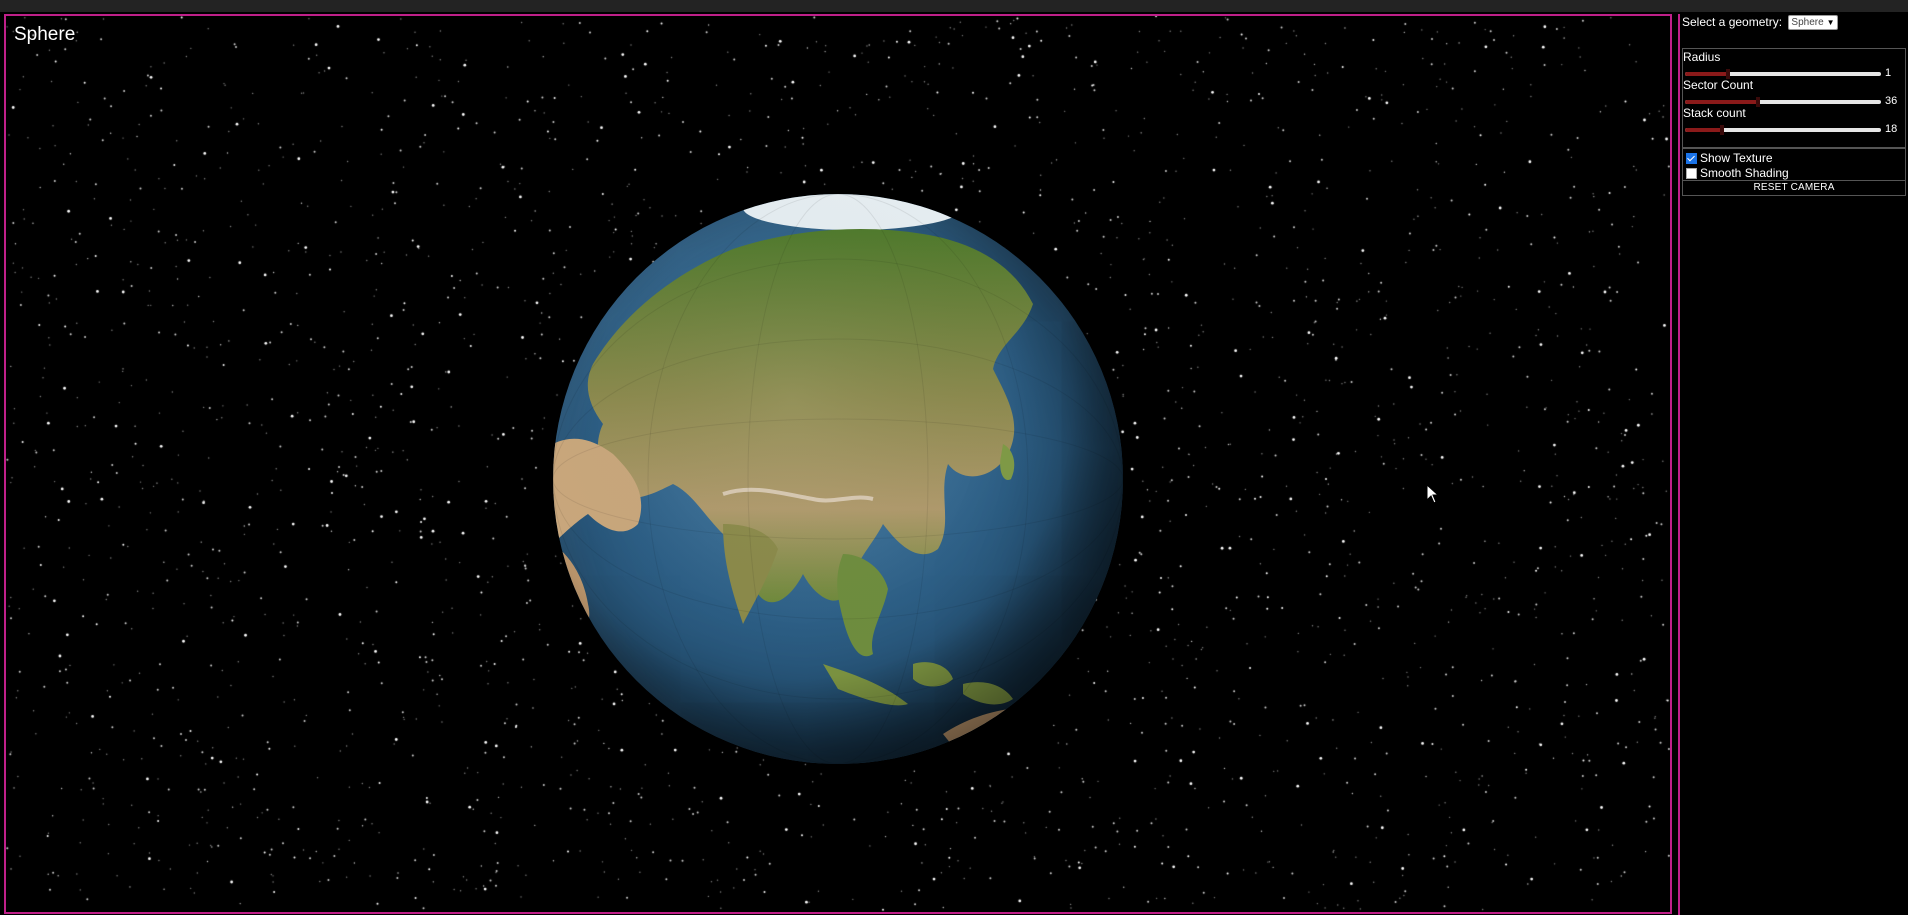  What do you see at coordinates (1783, 102) in the screenshot?
I see `slider-sector-count` at bounding box center [1783, 102].